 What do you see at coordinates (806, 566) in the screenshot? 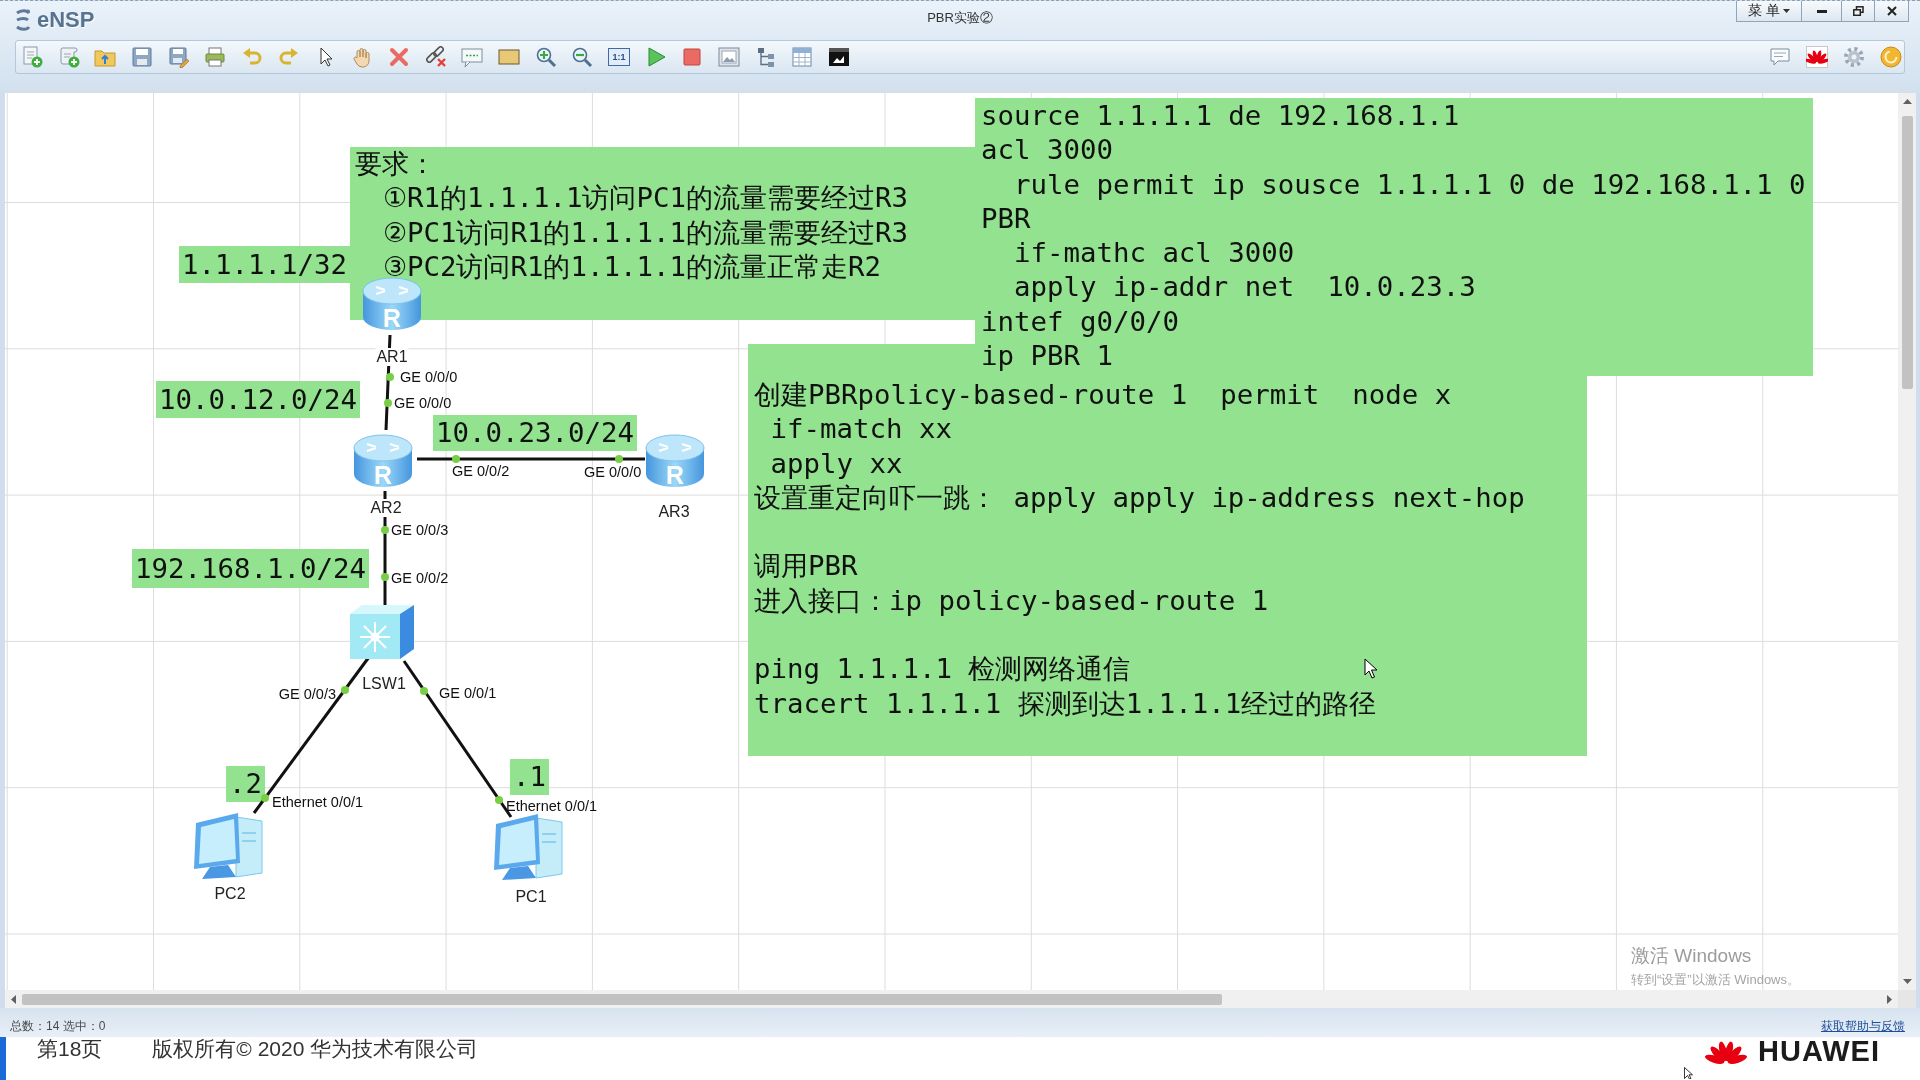
I see `note-line: 调用PBR` at bounding box center [806, 566].